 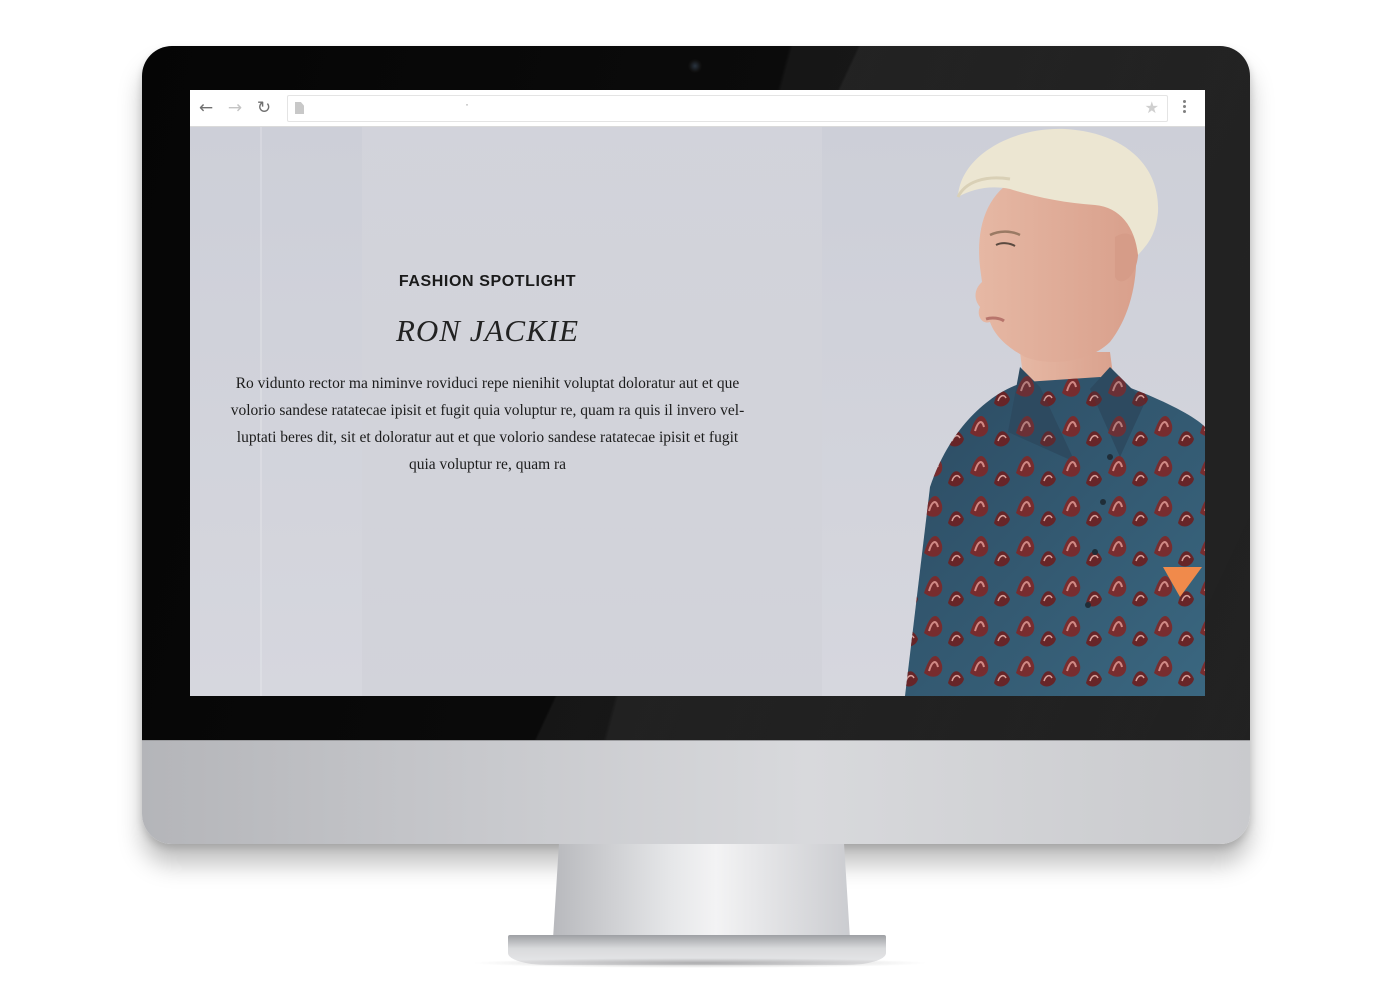 What do you see at coordinates (467, 104) in the screenshot?
I see `url-text: ·` at bounding box center [467, 104].